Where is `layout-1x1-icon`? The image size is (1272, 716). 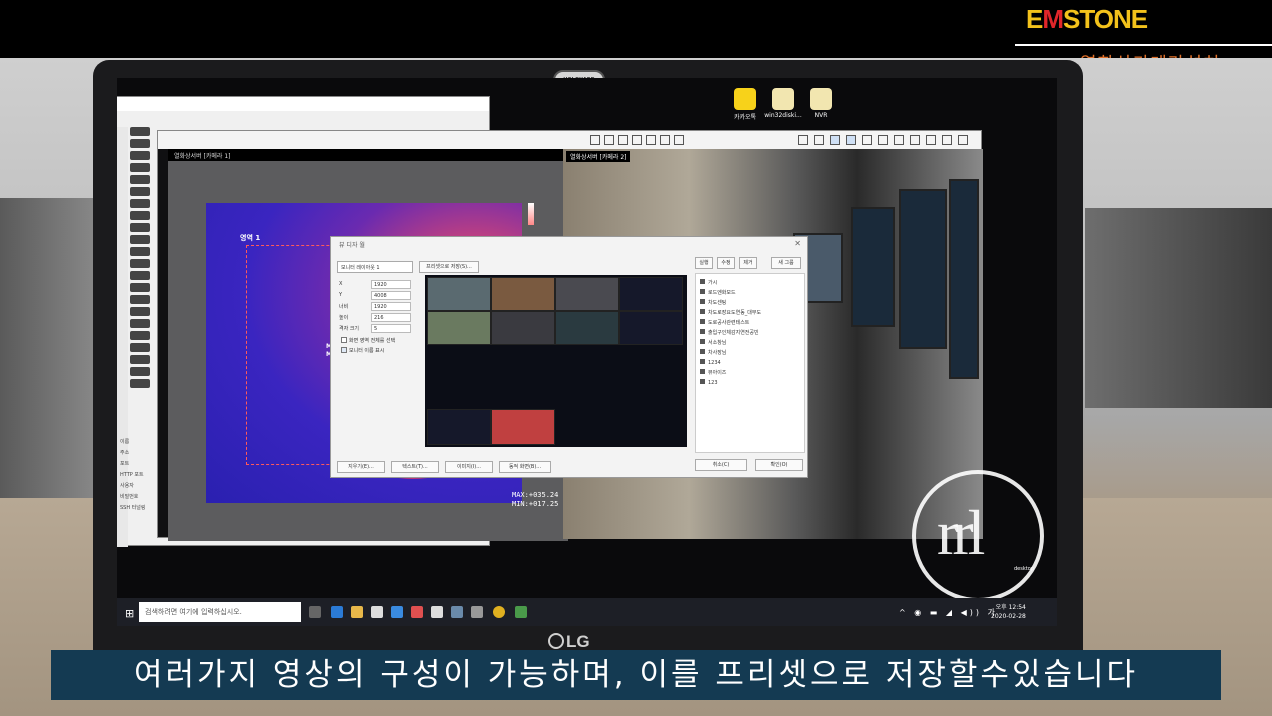
layout-1x1-icon is located at coordinates (595, 140).